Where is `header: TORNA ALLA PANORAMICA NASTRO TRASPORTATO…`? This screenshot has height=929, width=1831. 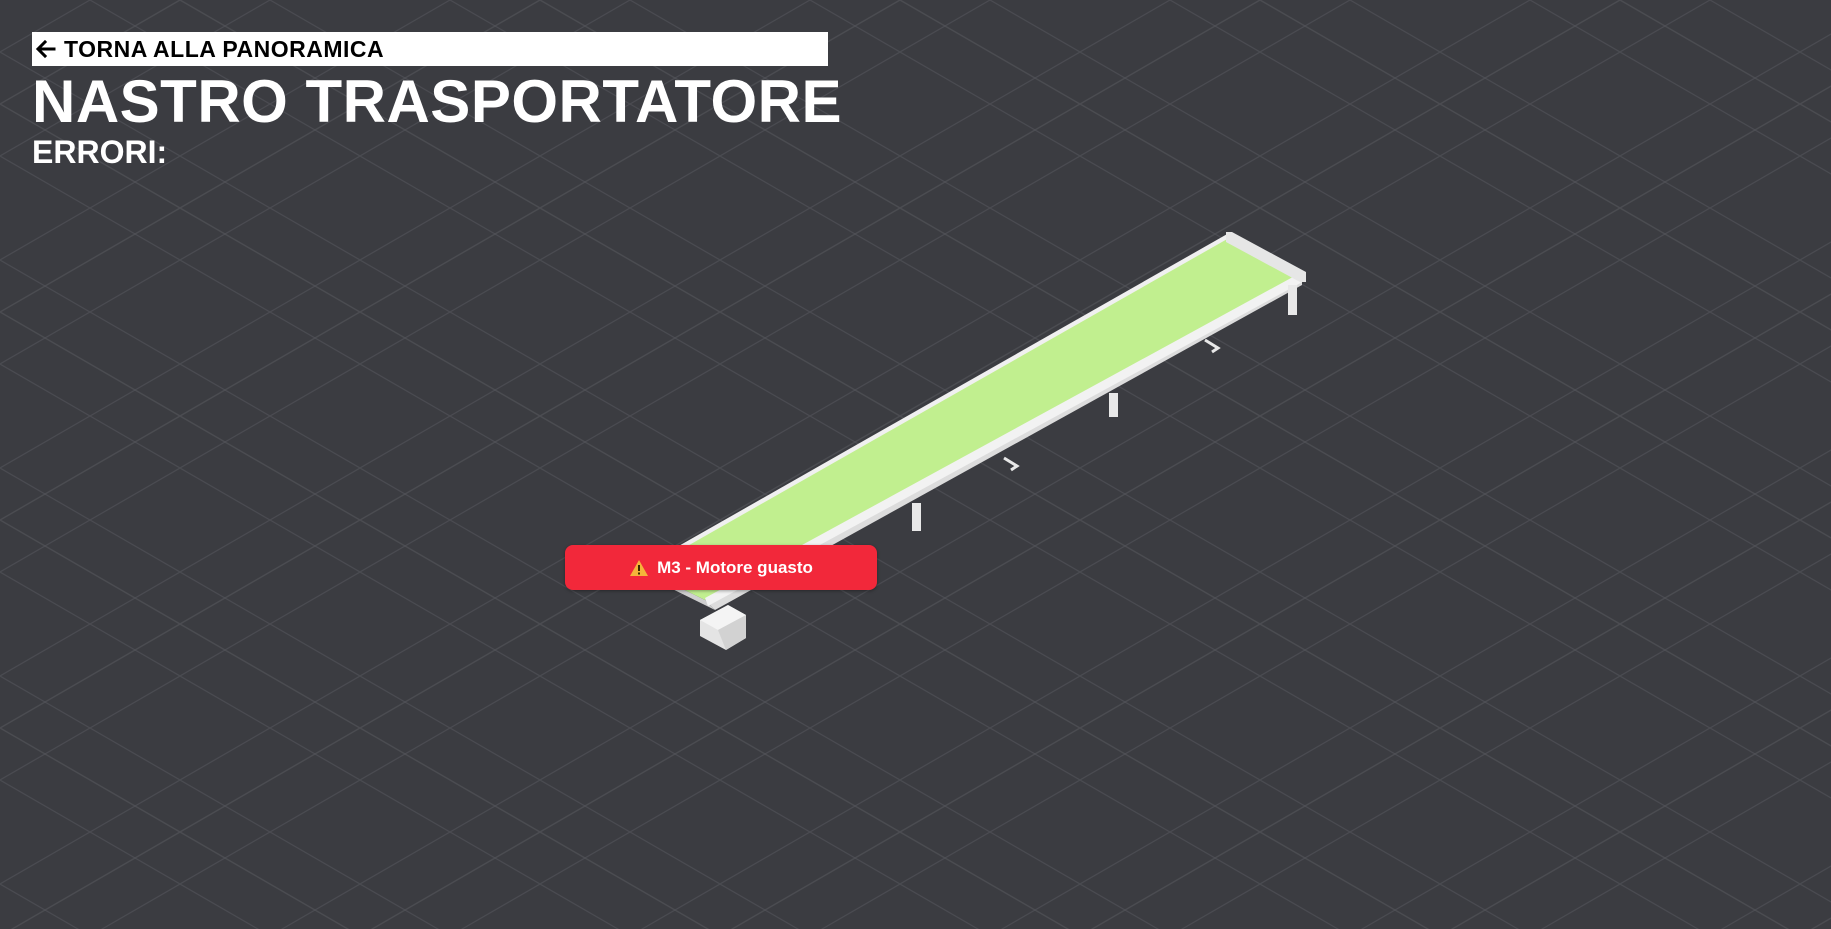 header: TORNA ALLA PANORAMICA NASTRO TRASPORTATO… is located at coordinates (437, 101).